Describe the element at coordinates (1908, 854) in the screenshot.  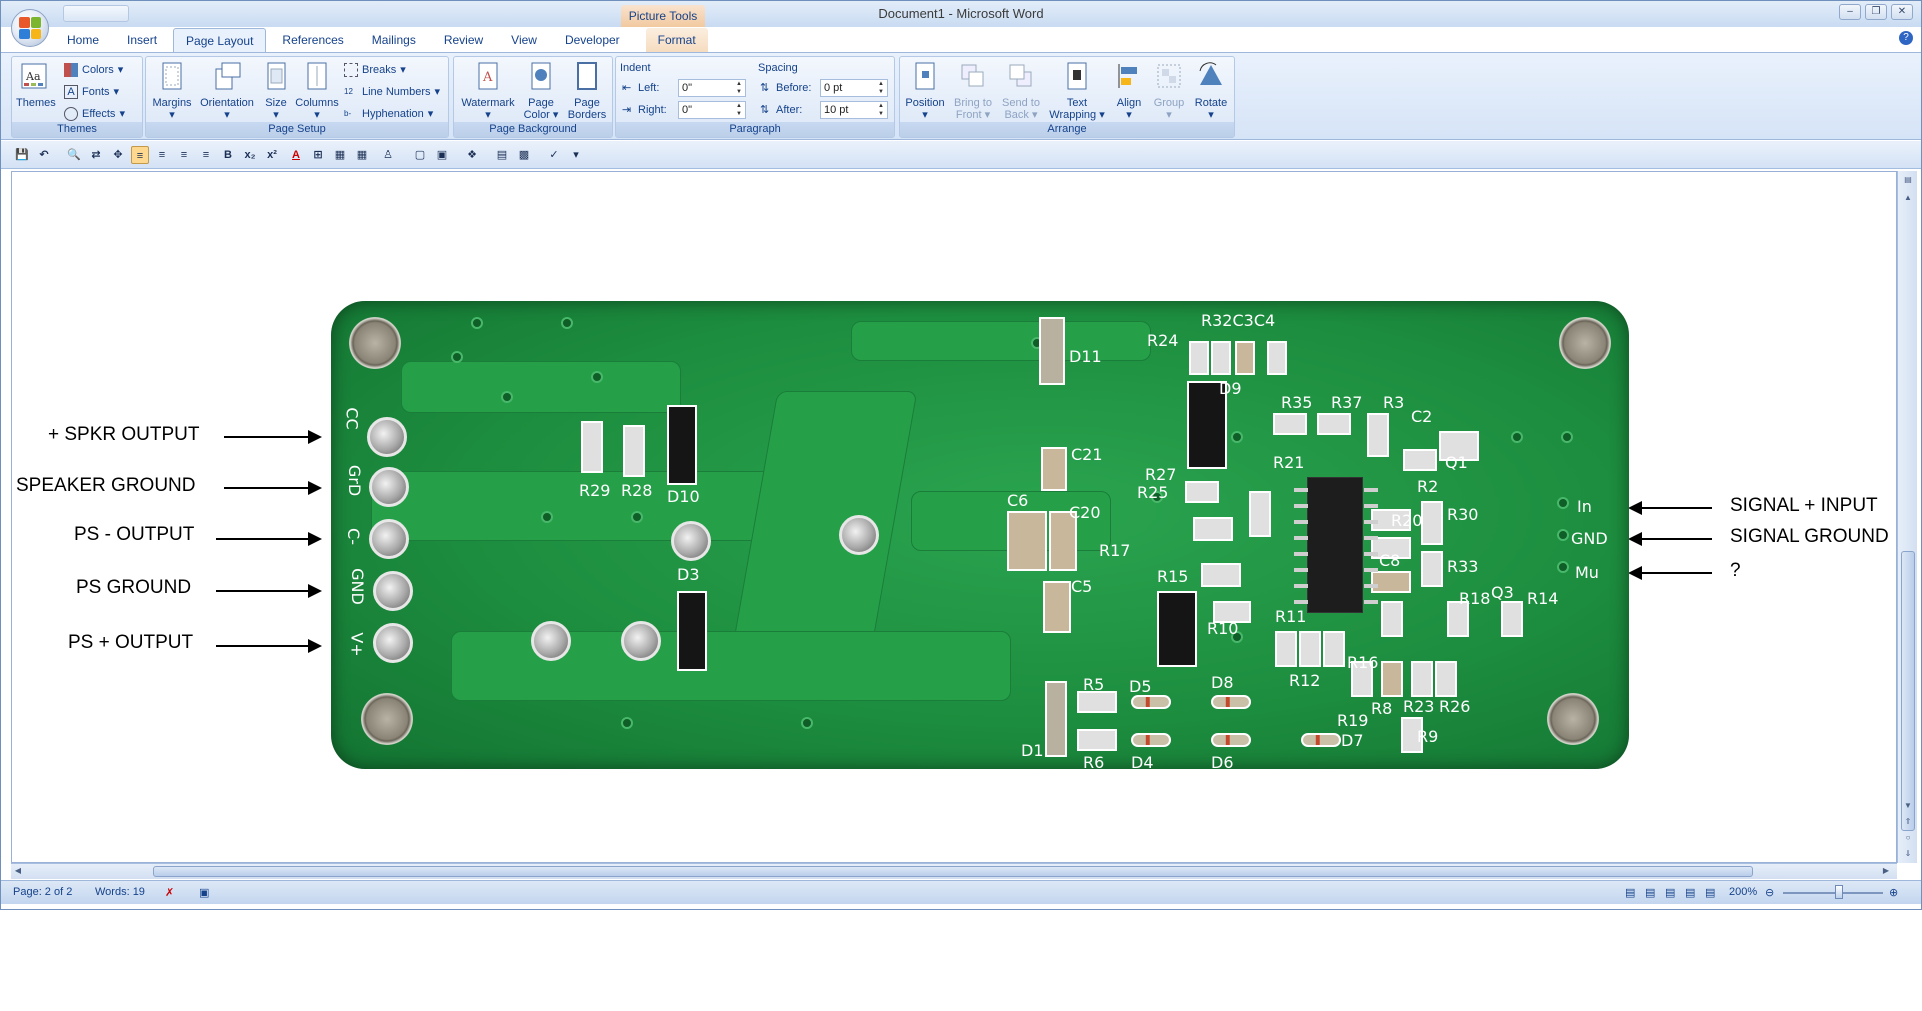
I see `next-page-icon: ⇓` at that location.